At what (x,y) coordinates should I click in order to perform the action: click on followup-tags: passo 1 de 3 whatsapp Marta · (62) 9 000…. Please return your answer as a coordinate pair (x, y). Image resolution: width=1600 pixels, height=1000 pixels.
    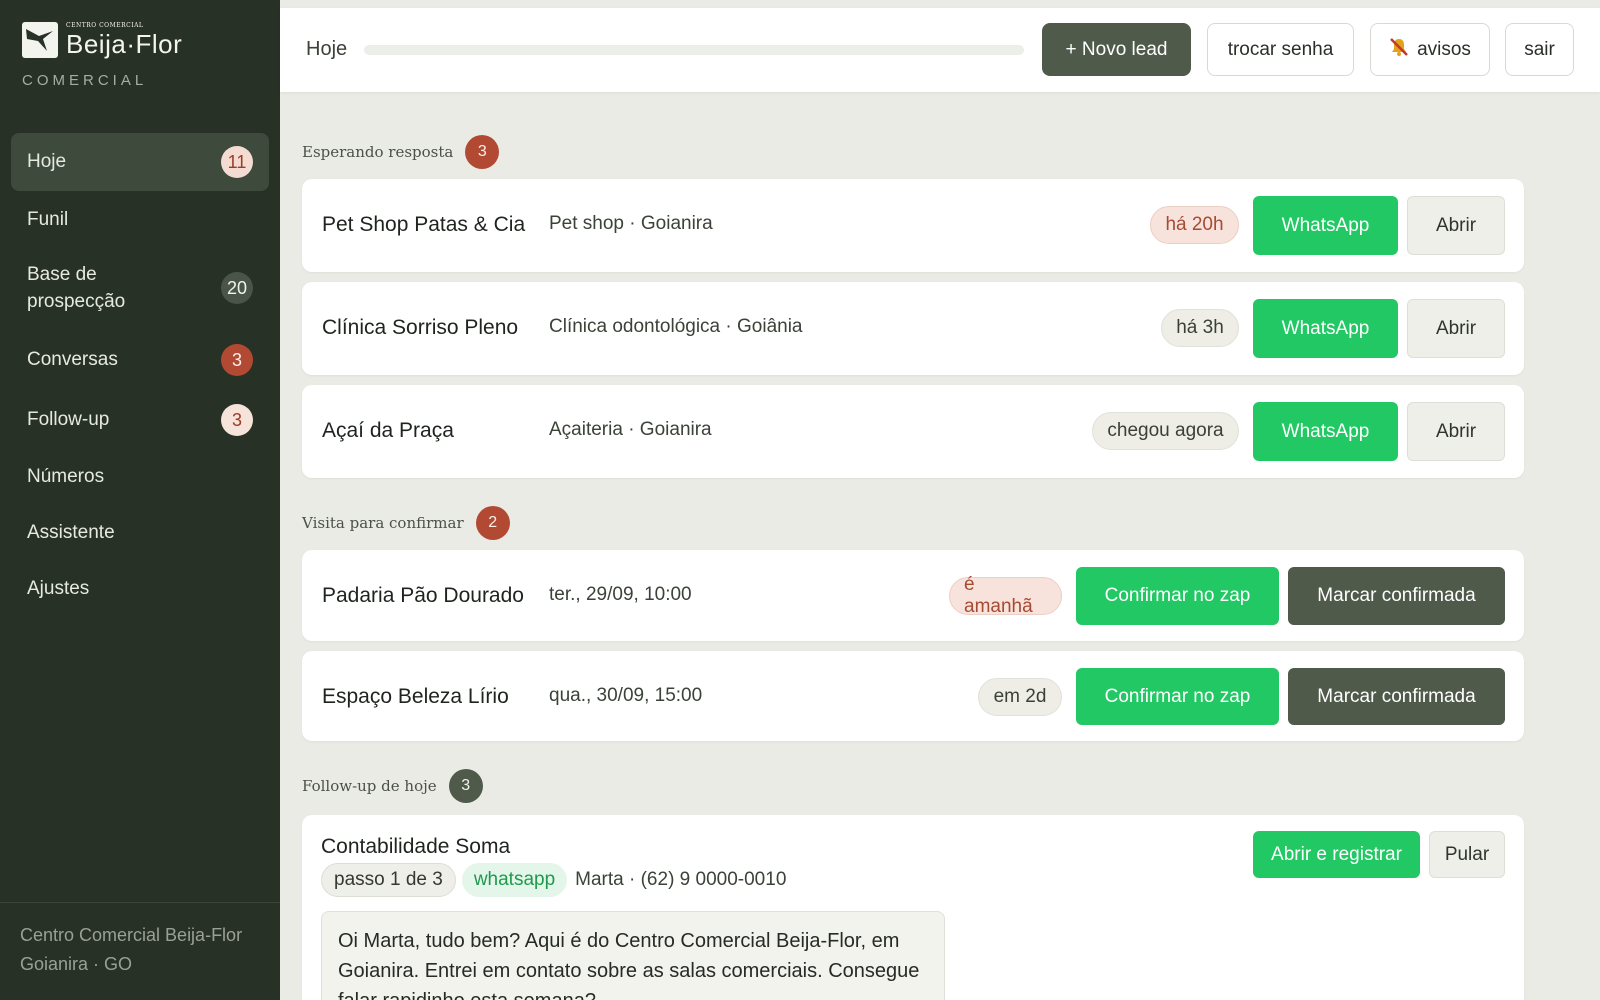
    Looking at the image, I should click on (553, 880).